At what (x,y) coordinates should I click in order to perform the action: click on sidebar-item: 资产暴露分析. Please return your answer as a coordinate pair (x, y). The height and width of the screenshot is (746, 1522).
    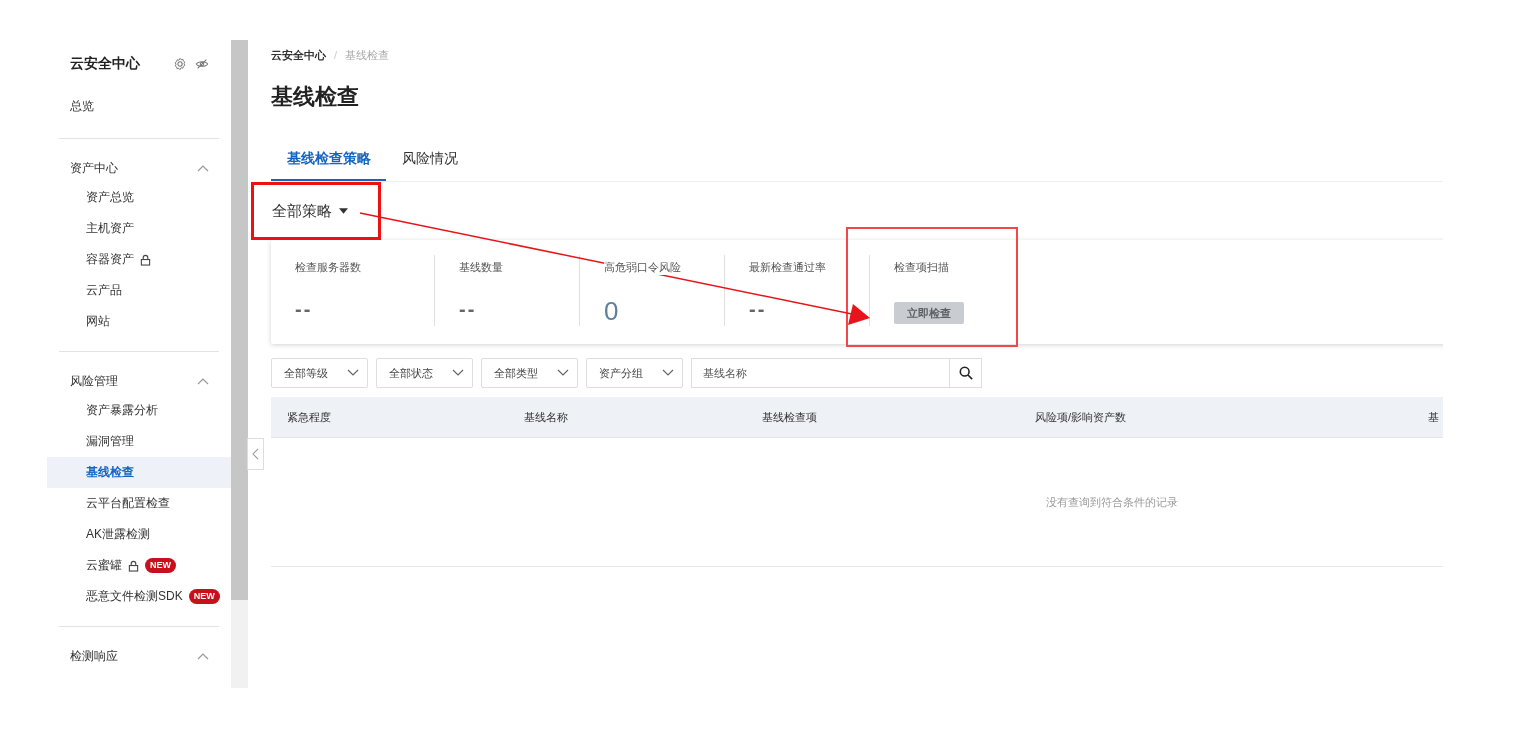
    Looking at the image, I should click on (139, 410).